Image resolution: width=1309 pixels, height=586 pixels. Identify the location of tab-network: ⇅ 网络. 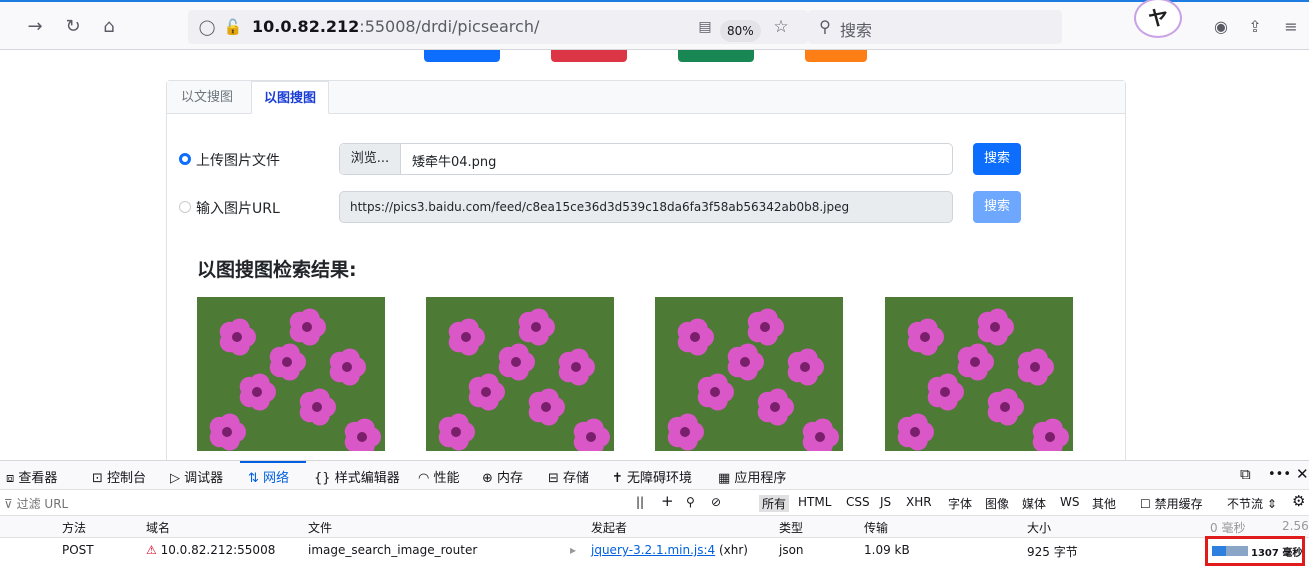
(268, 476).